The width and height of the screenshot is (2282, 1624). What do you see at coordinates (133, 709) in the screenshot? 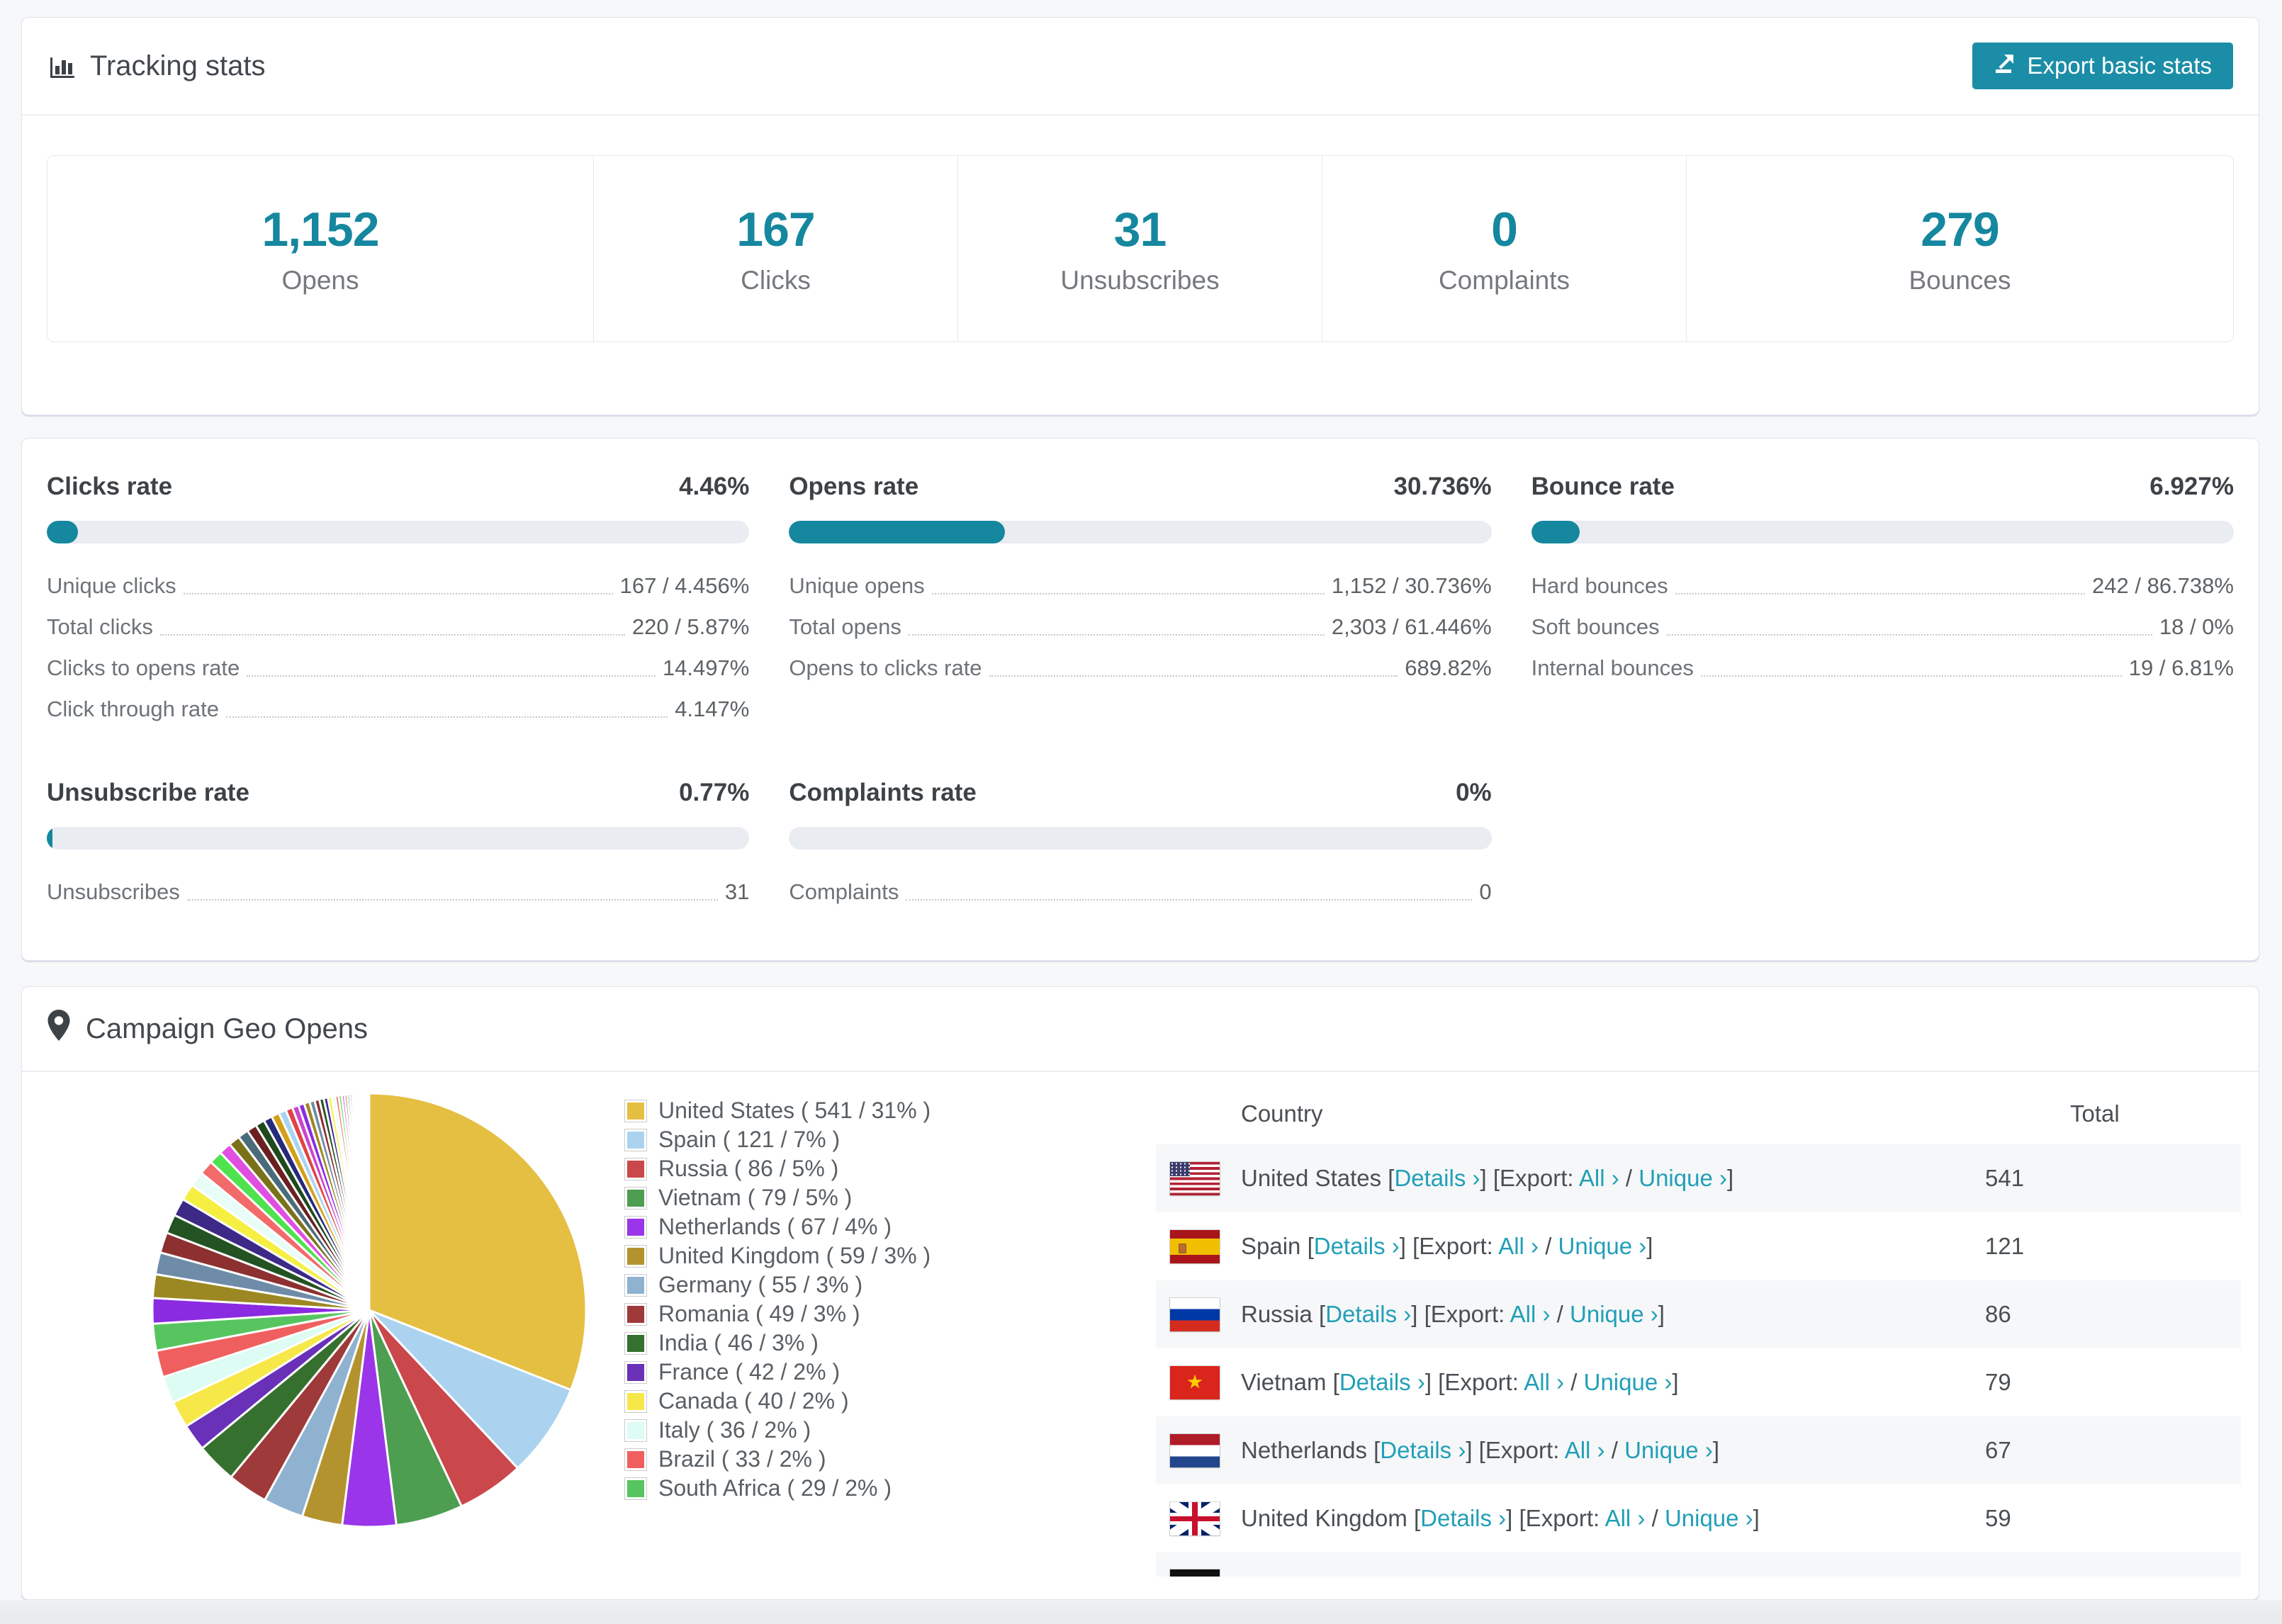
I see `rate-row-label: Click through rate` at bounding box center [133, 709].